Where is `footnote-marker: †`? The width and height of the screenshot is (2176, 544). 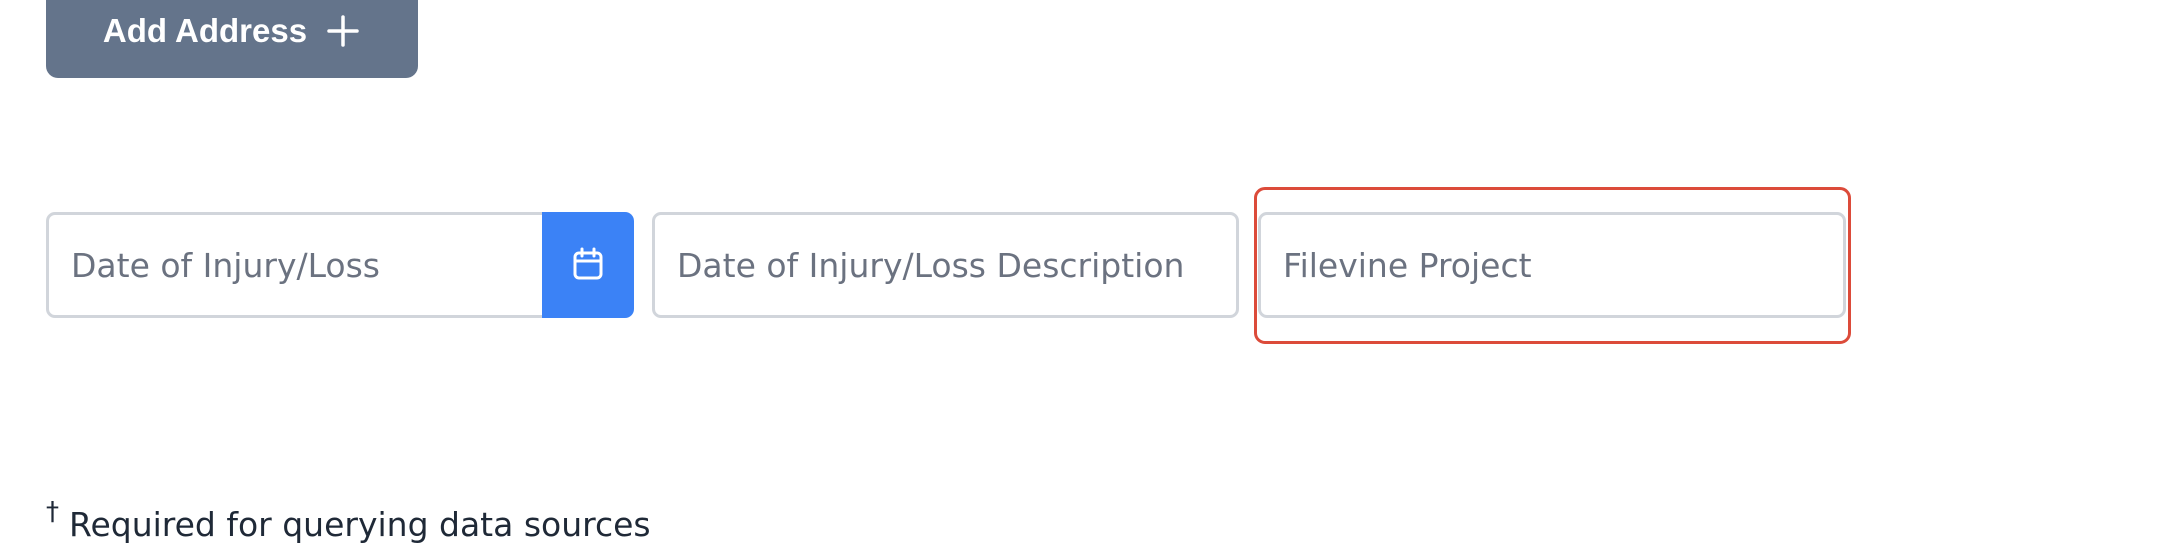 footnote-marker: † is located at coordinates (52, 512).